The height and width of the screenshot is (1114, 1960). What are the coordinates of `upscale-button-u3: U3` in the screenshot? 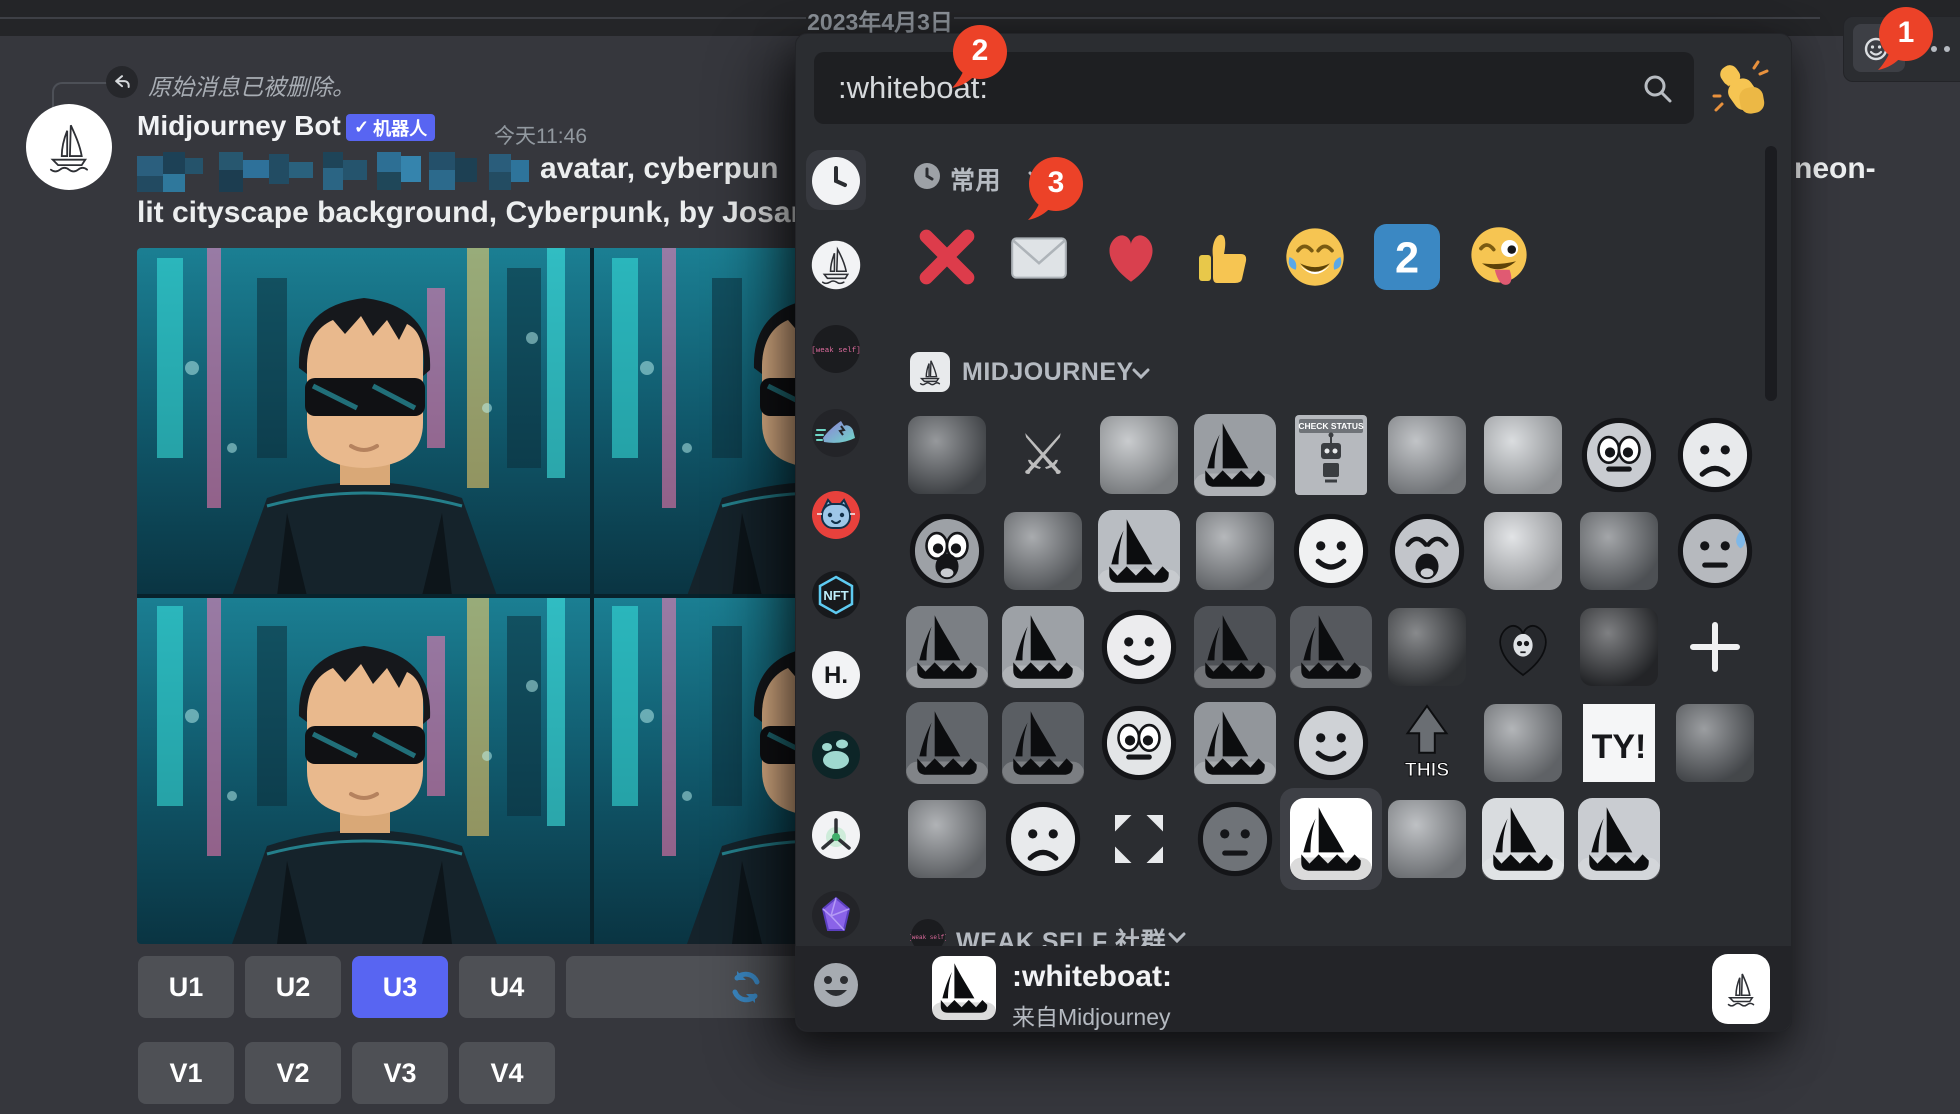 It's located at (400, 987).